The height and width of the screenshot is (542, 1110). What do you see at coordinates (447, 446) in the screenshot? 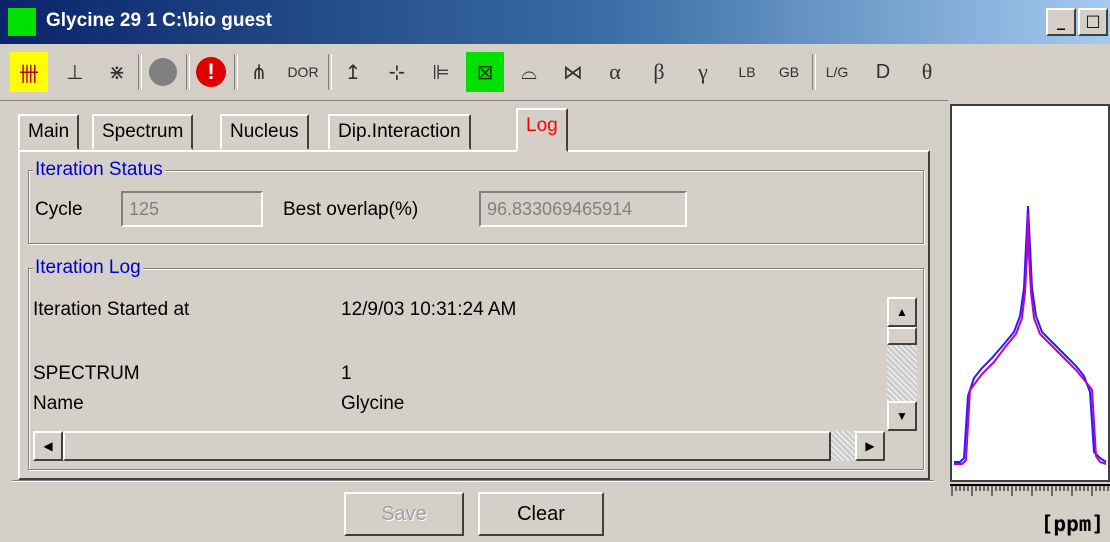
I see `horizontal-scroll-thumb` at bounding box center [447, 446].